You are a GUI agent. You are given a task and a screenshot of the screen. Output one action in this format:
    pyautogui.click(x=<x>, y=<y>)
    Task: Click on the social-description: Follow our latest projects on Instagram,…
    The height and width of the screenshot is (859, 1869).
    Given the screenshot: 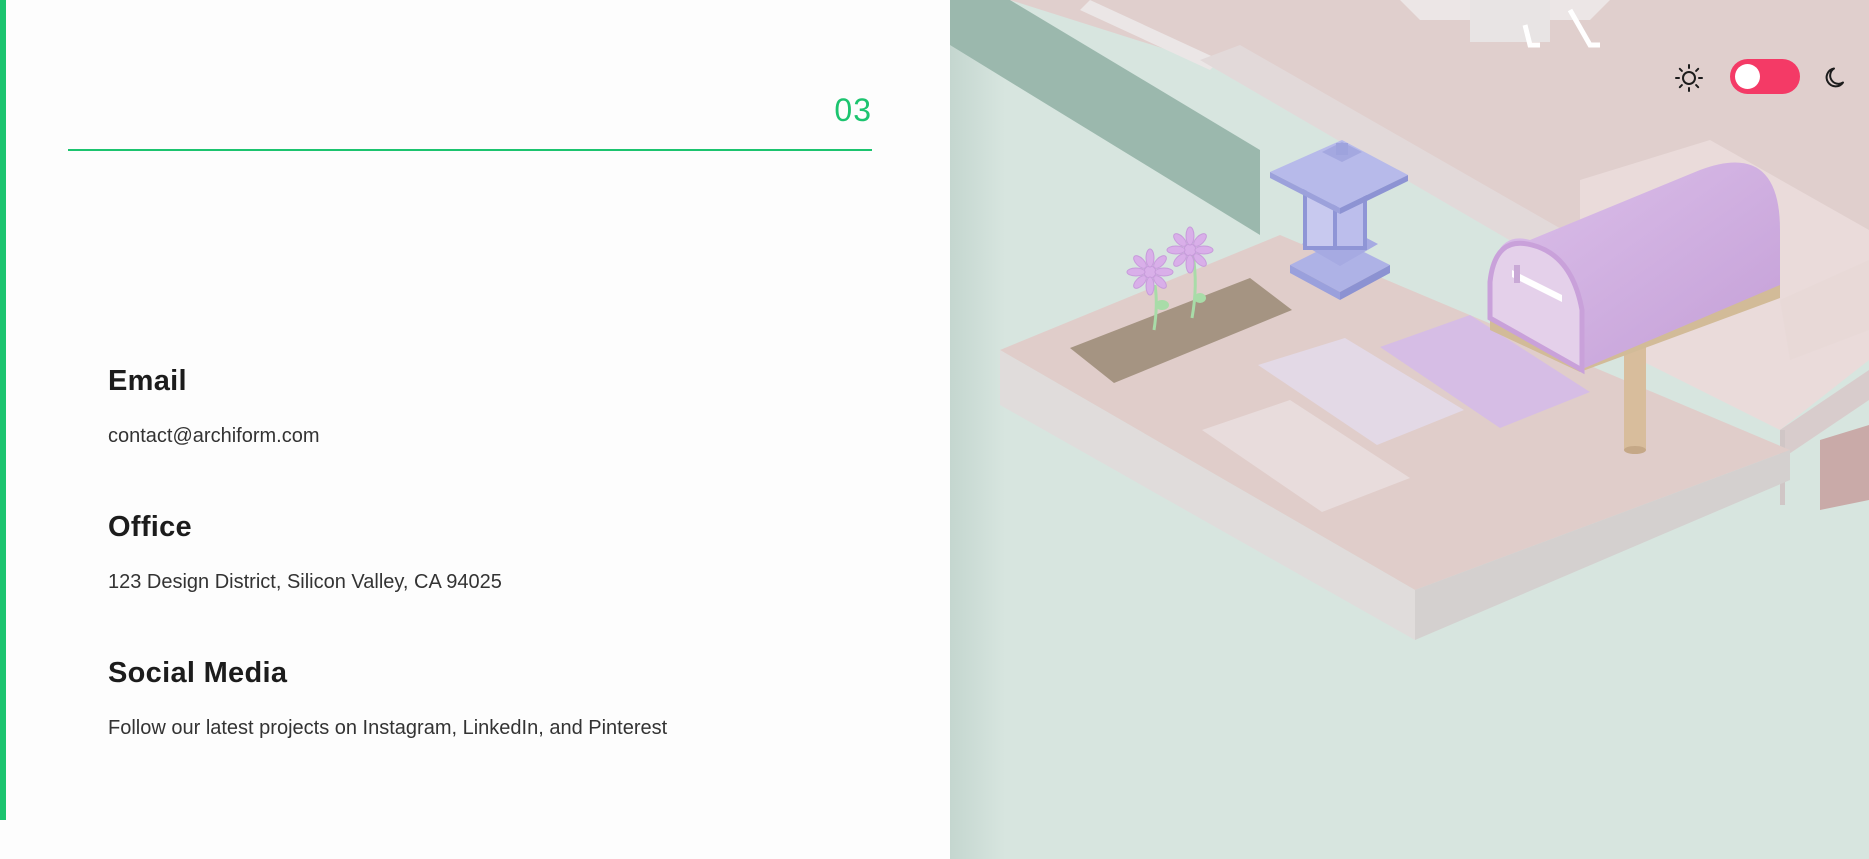 What is the action you would take?
    pyautogui.click(x=388, y=728)
    